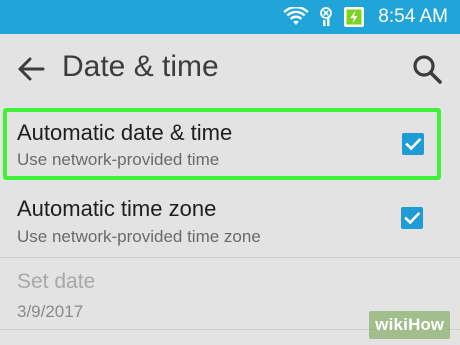 The image size is (460, 345). I want to click on wikihow-watermark: wiki How, so click(409, 325).